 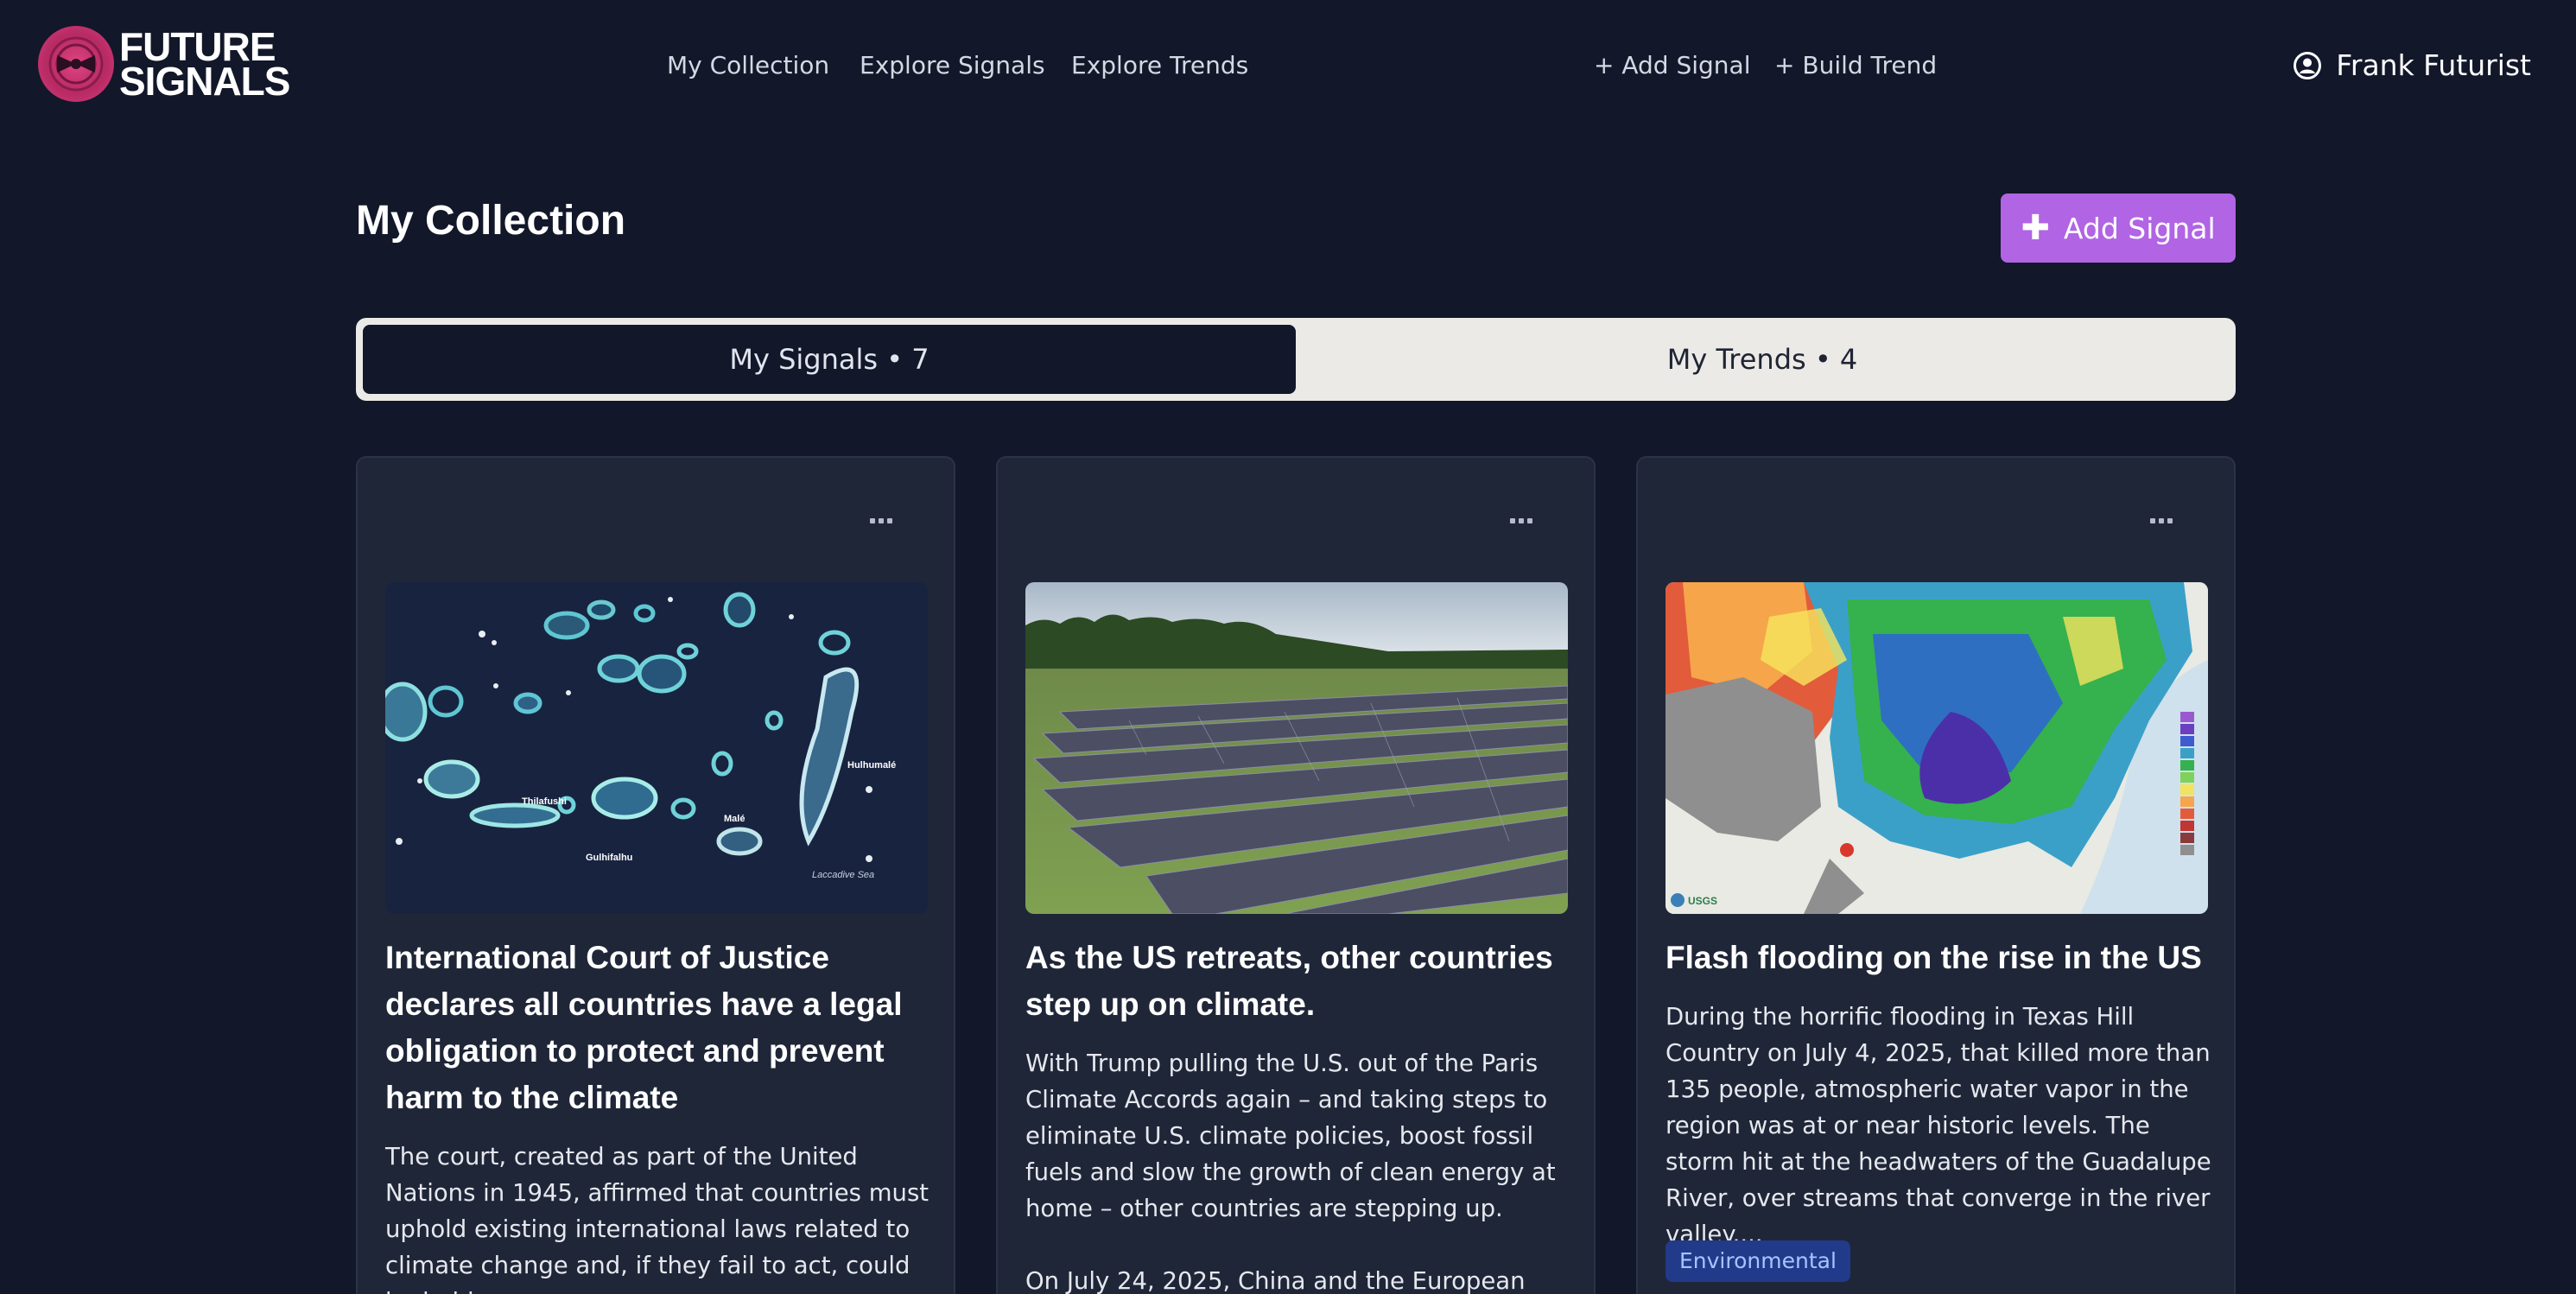 I want to click on card-title: Flash flooding on the rise in the US, so click(x=1938, y=958).